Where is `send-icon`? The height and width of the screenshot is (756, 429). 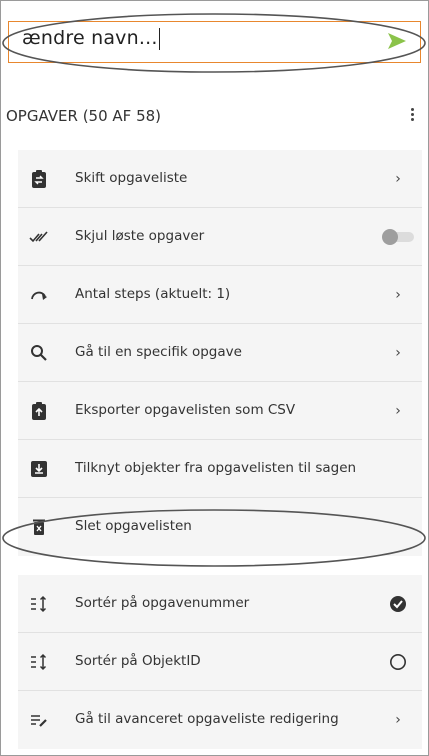 send-icon is located at coordinates (397, 41).